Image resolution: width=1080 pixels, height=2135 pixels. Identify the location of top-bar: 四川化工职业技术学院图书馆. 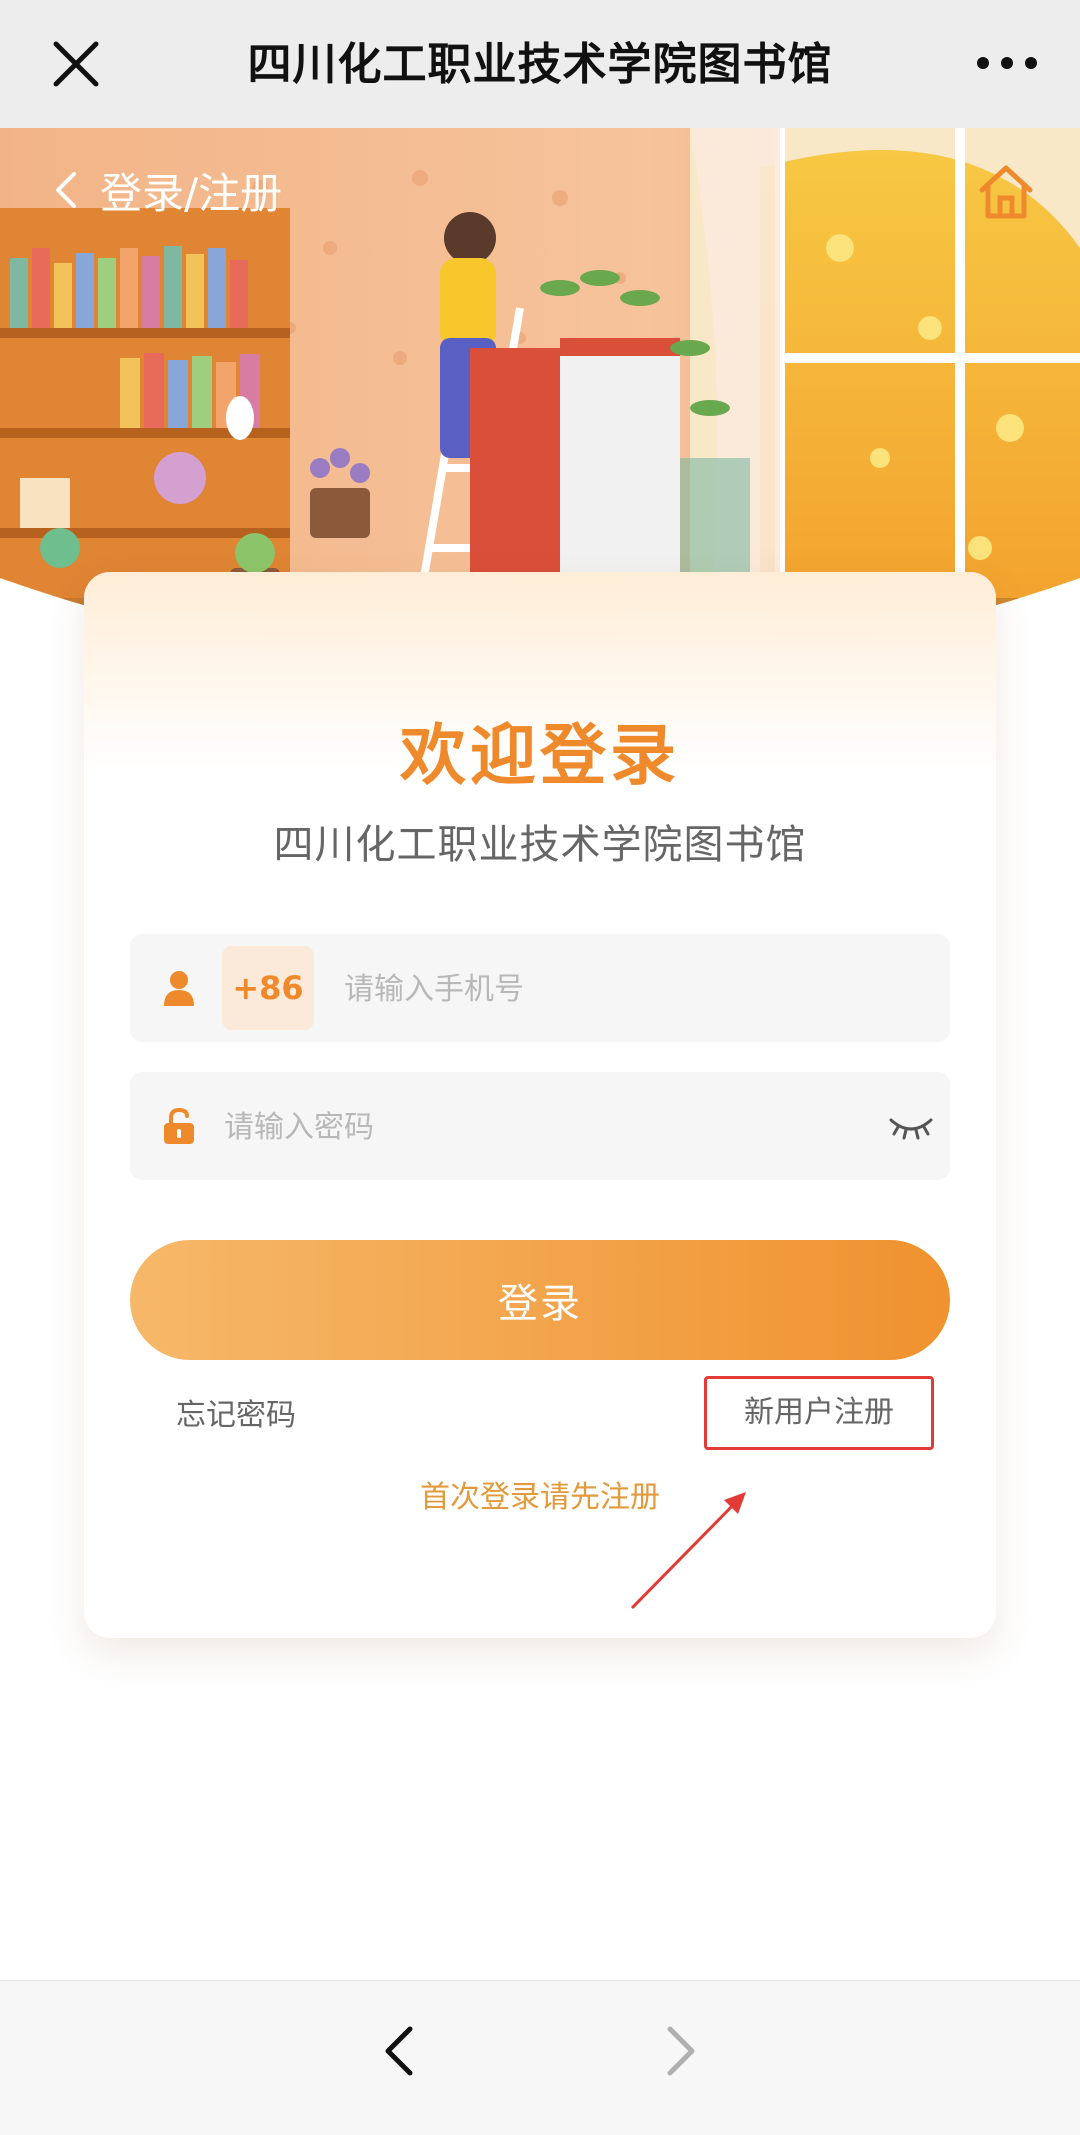
(540, 64).